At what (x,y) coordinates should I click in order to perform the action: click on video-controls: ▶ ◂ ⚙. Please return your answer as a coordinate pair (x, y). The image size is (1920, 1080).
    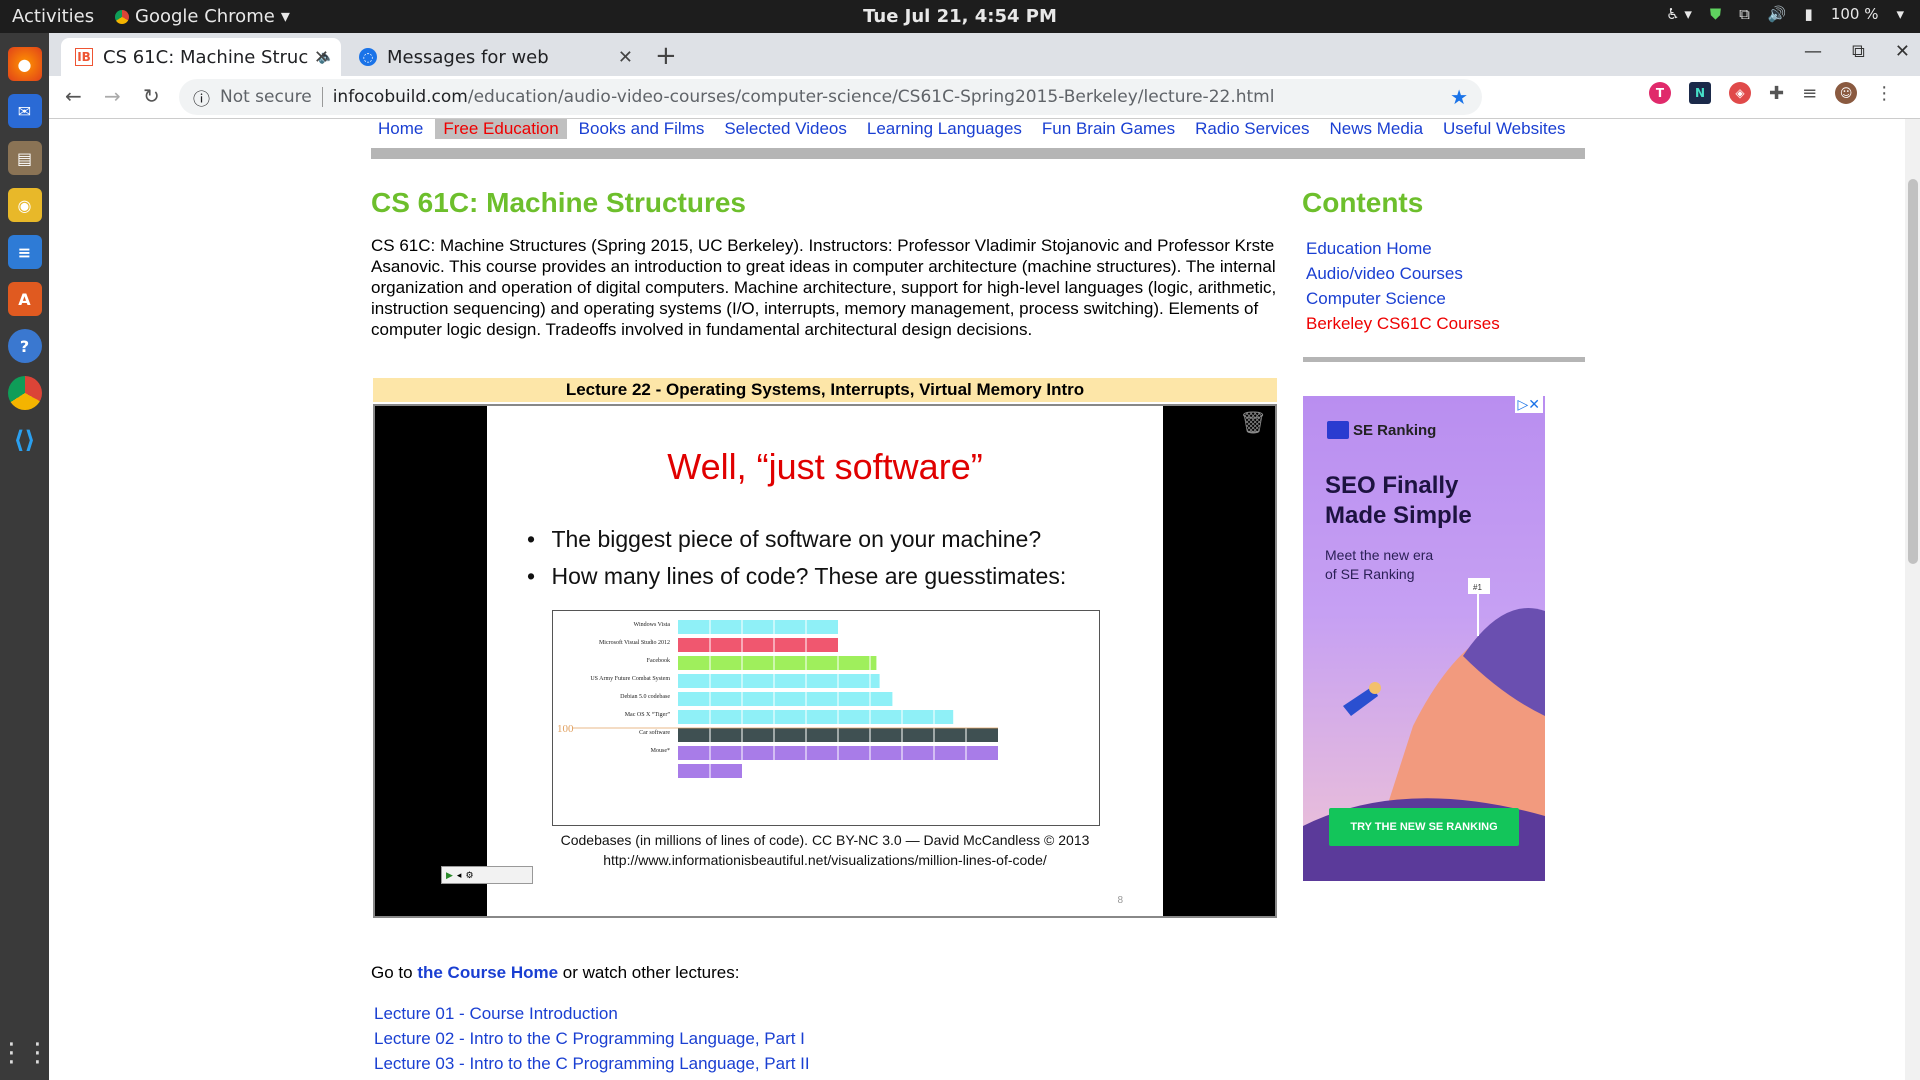
    Looking at the image, I should click on (487, 875).